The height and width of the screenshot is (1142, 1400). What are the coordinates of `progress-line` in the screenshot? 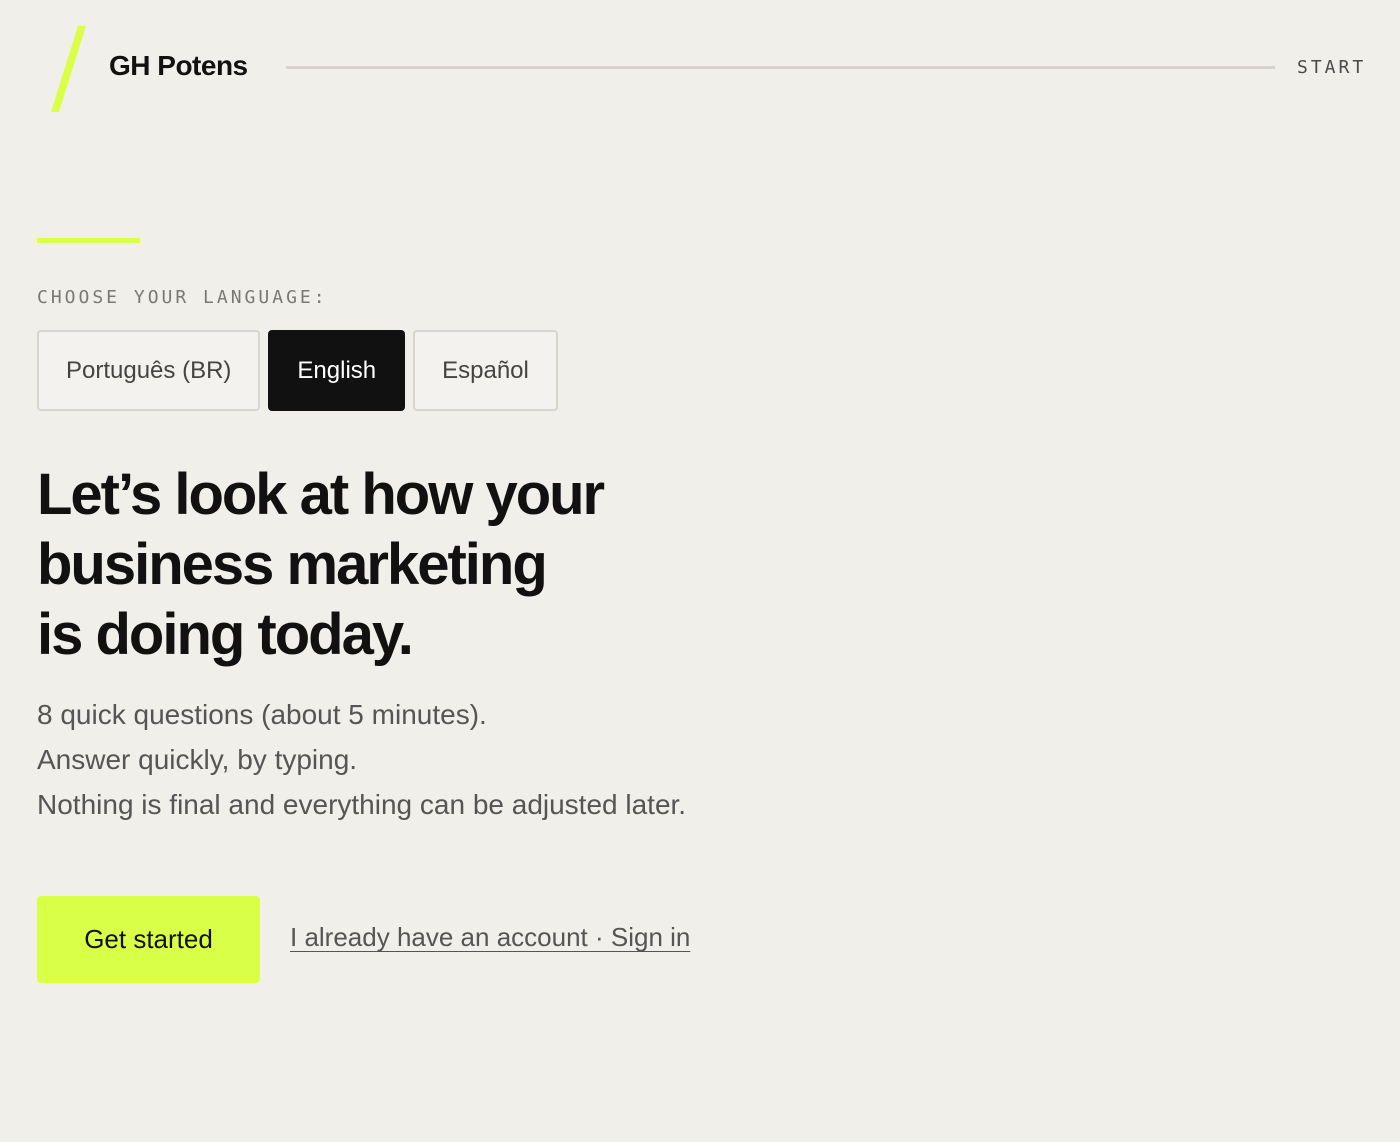 It's located at (780, 67).